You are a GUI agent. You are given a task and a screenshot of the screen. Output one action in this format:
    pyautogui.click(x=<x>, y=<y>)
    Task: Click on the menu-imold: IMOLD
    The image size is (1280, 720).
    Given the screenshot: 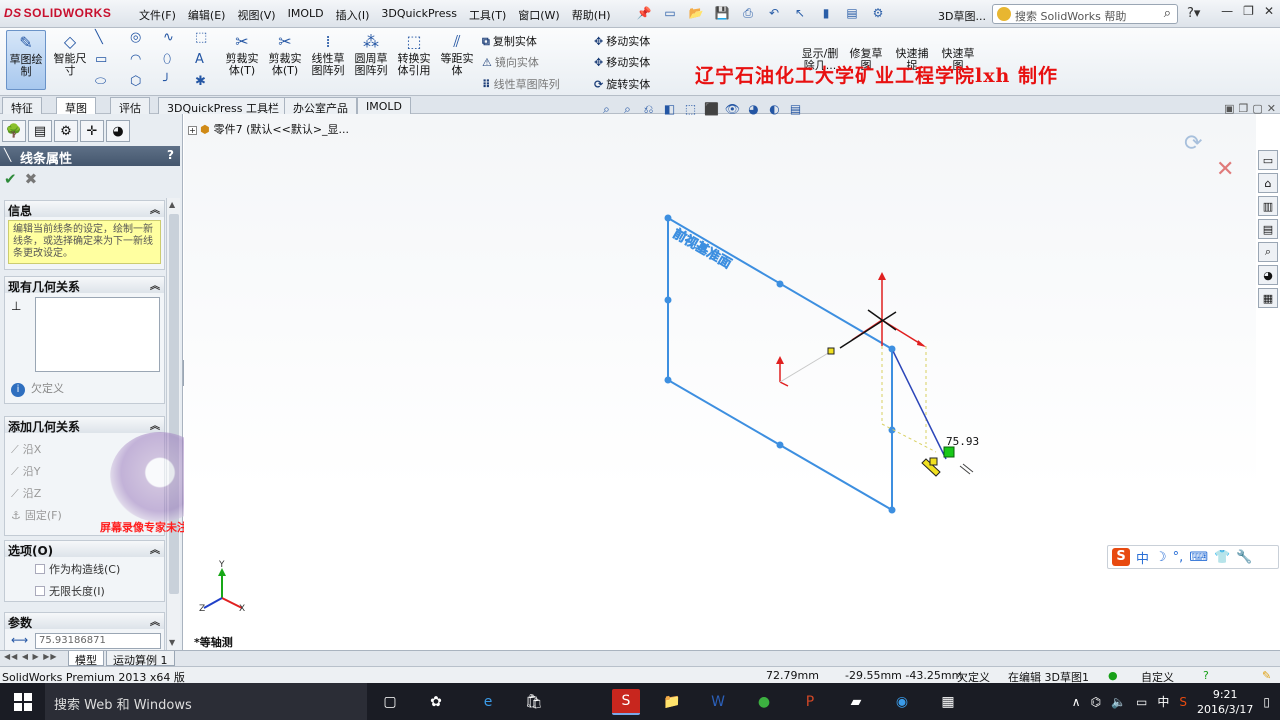 What is the action you would take?
    pyautogui.click(x=306, y=15)
    